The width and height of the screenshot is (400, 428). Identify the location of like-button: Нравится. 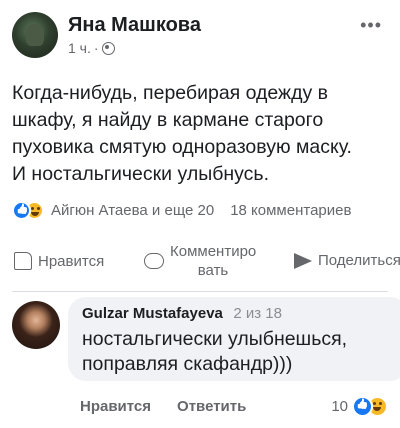
(59, 261).